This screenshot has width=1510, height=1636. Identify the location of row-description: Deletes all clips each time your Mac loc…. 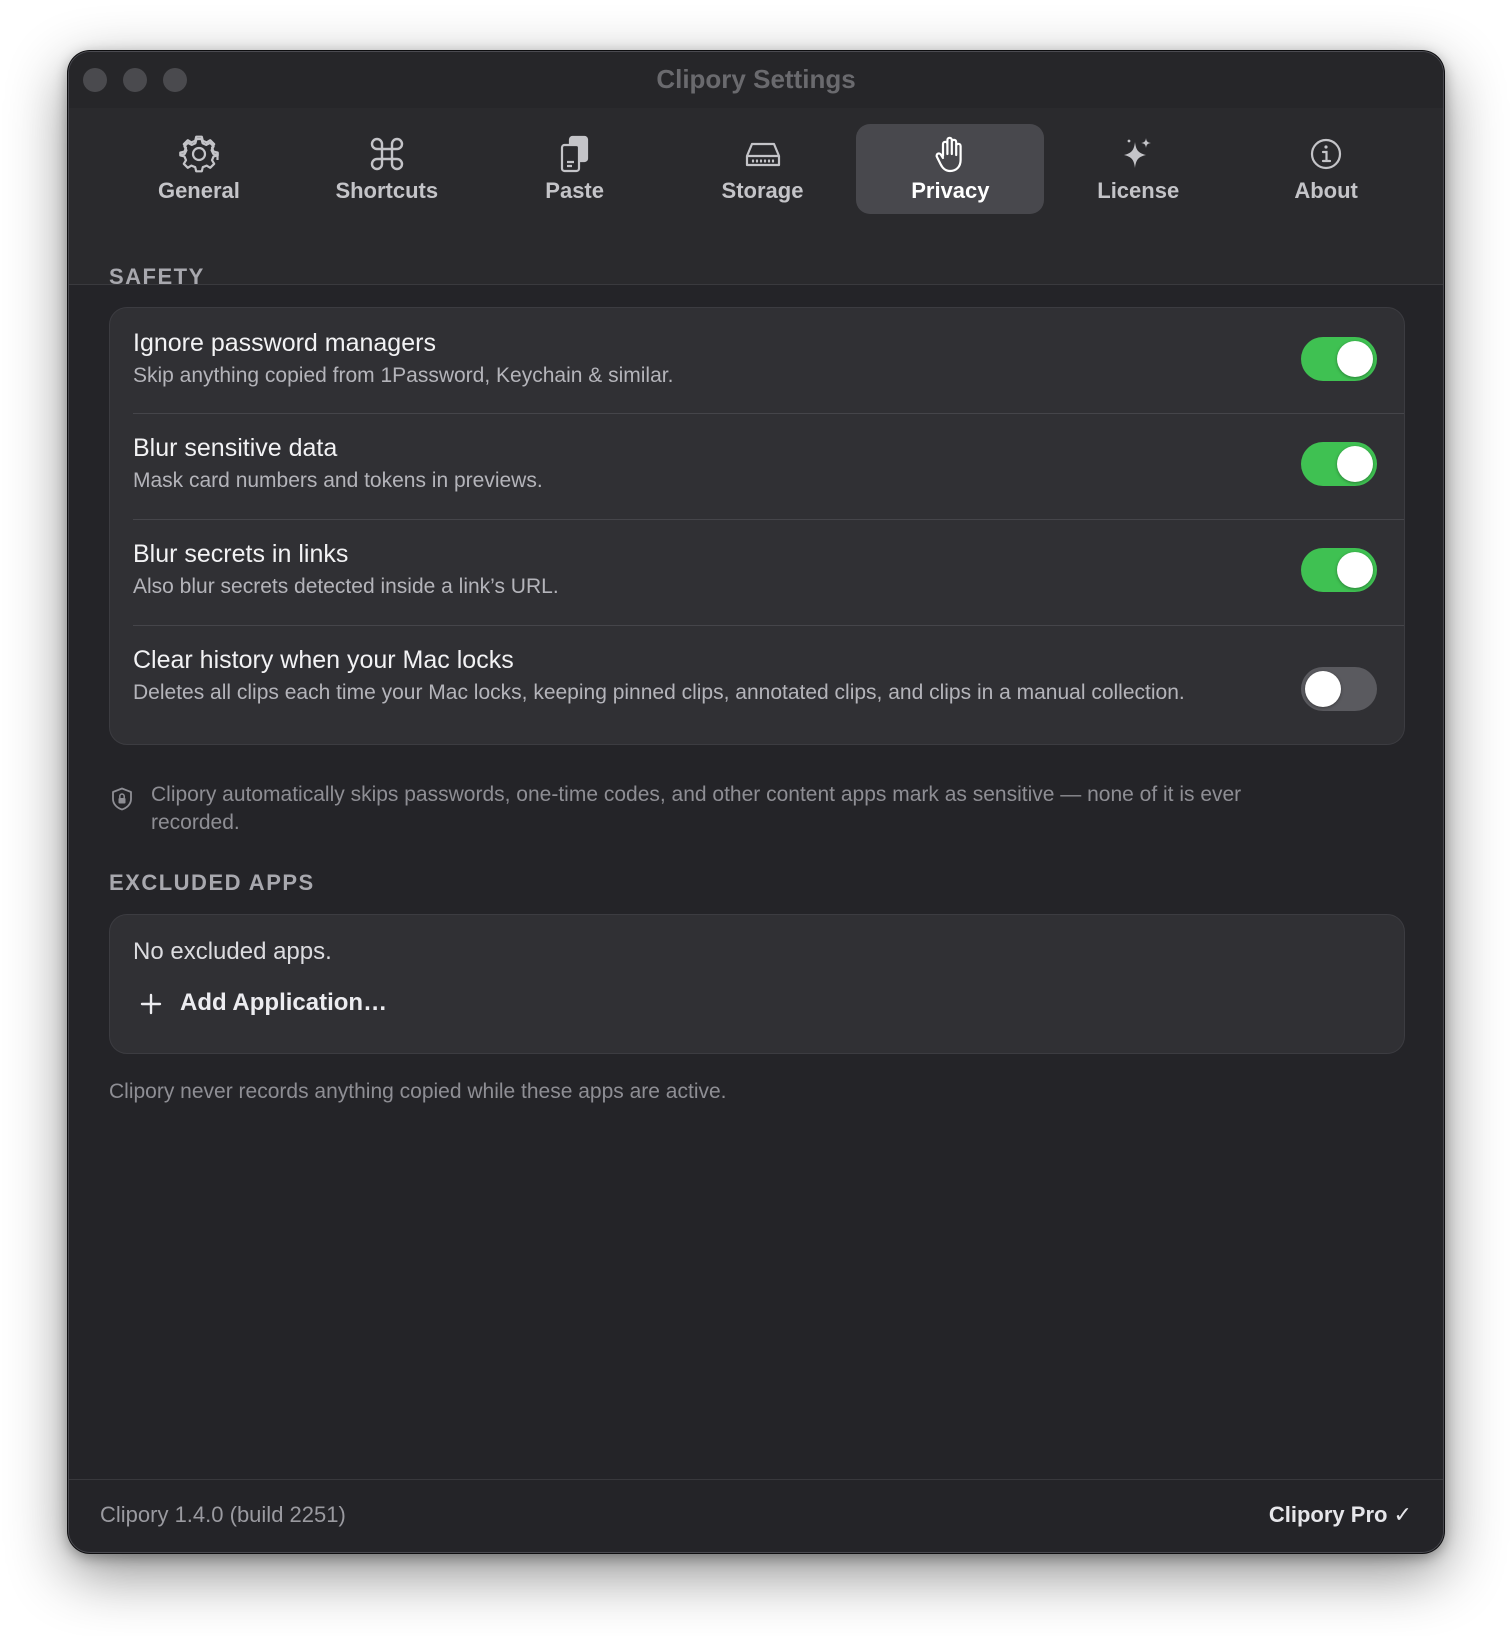
(659, 692).